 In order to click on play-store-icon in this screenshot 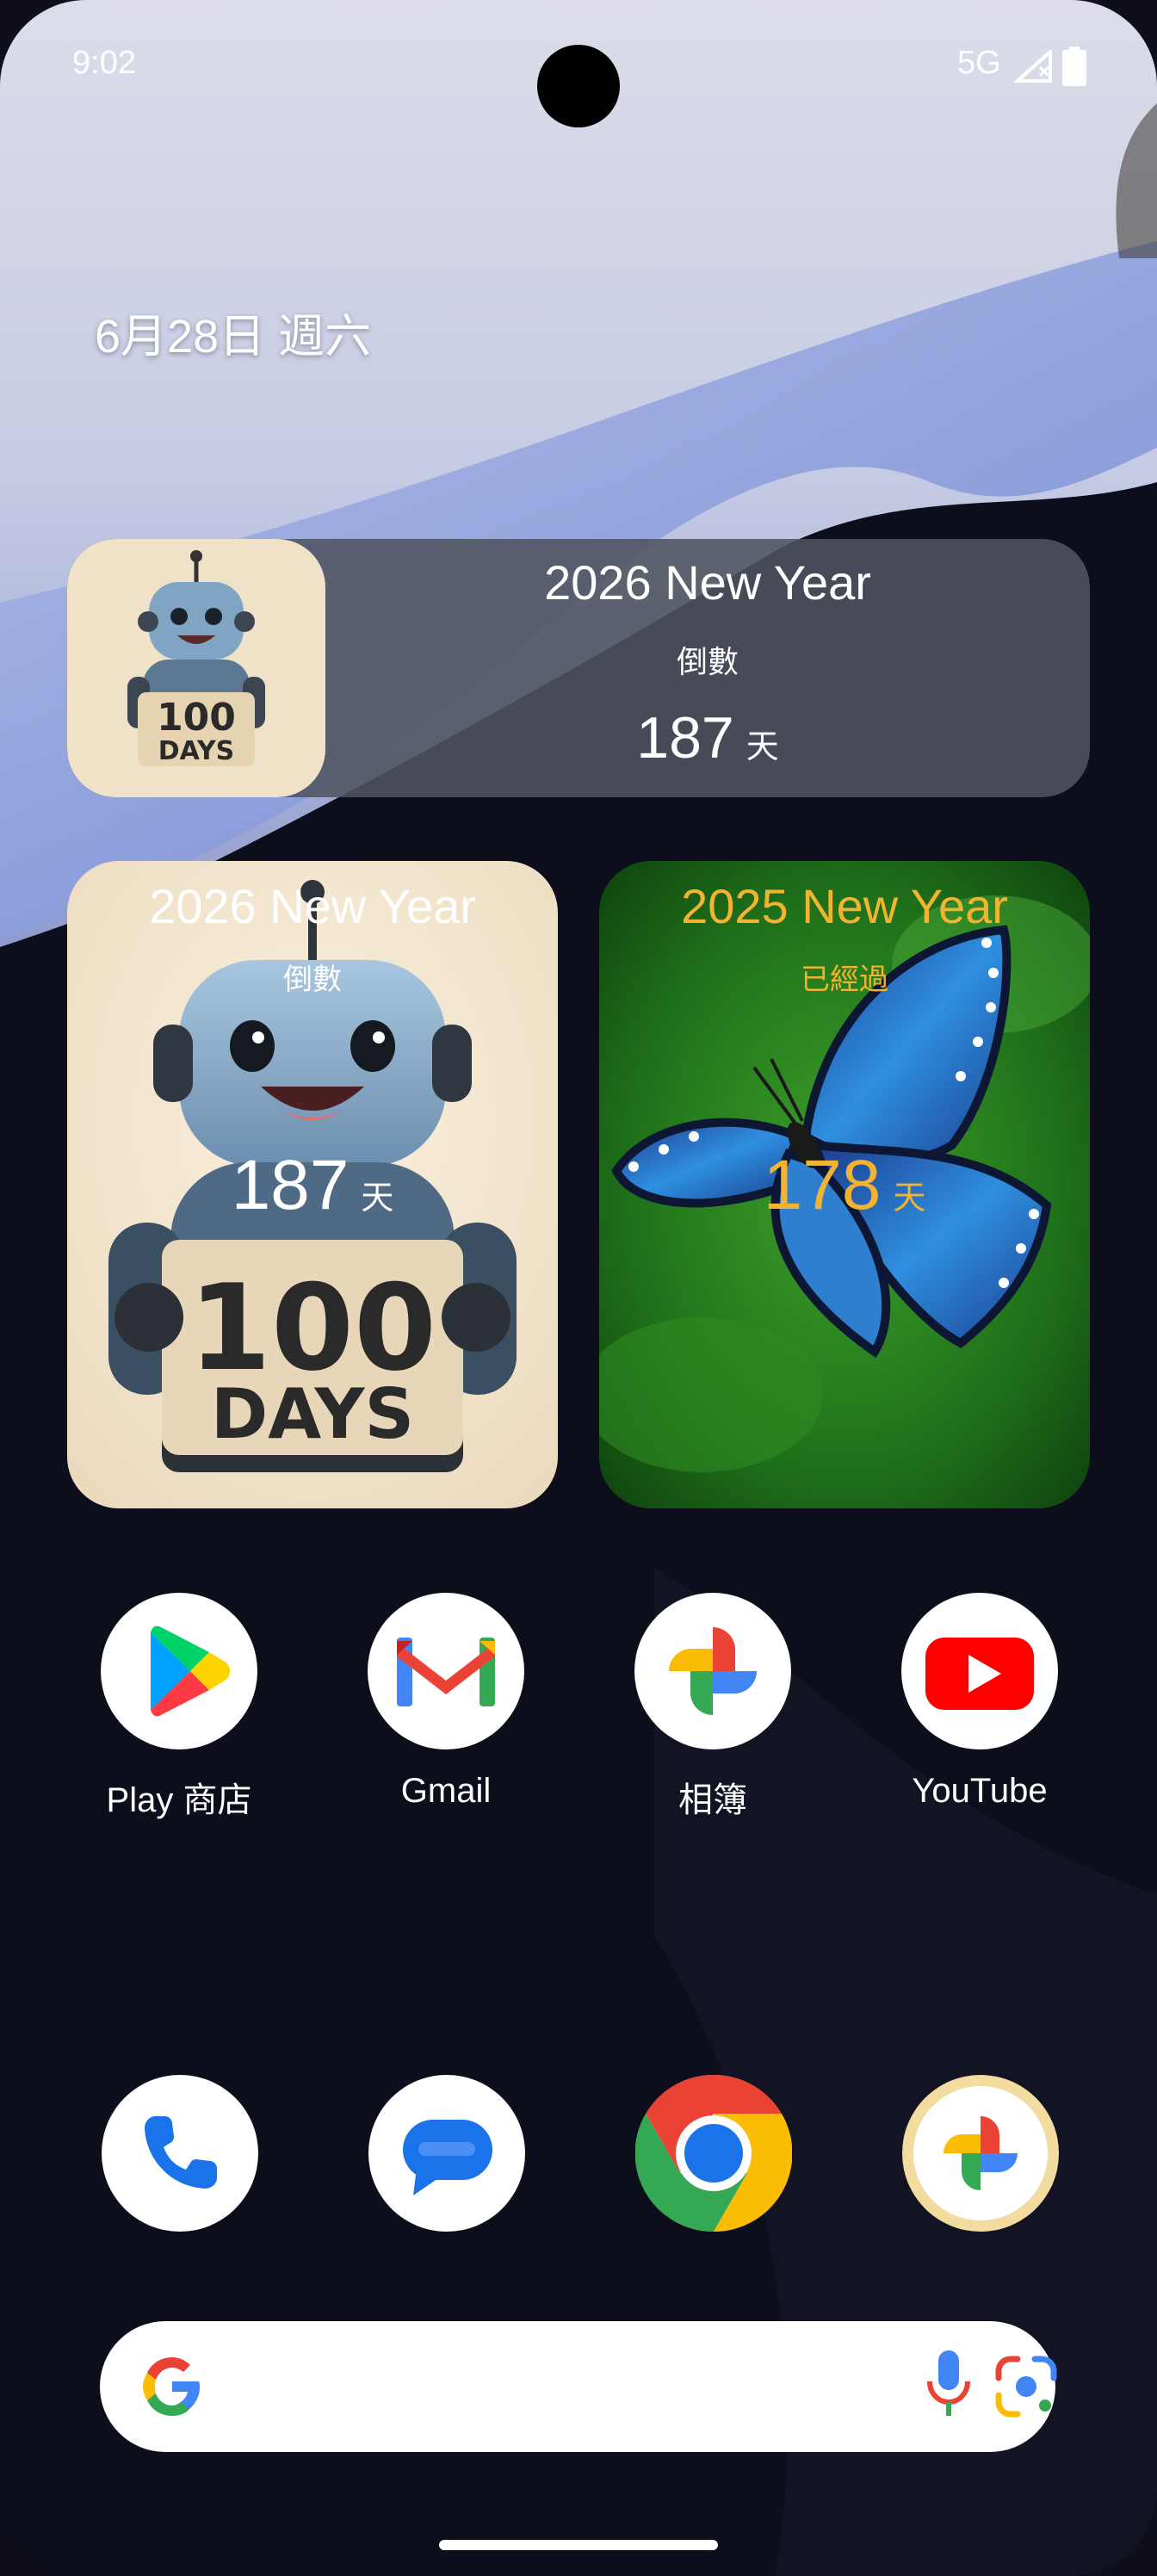, I will do `click(179, 1671)`.